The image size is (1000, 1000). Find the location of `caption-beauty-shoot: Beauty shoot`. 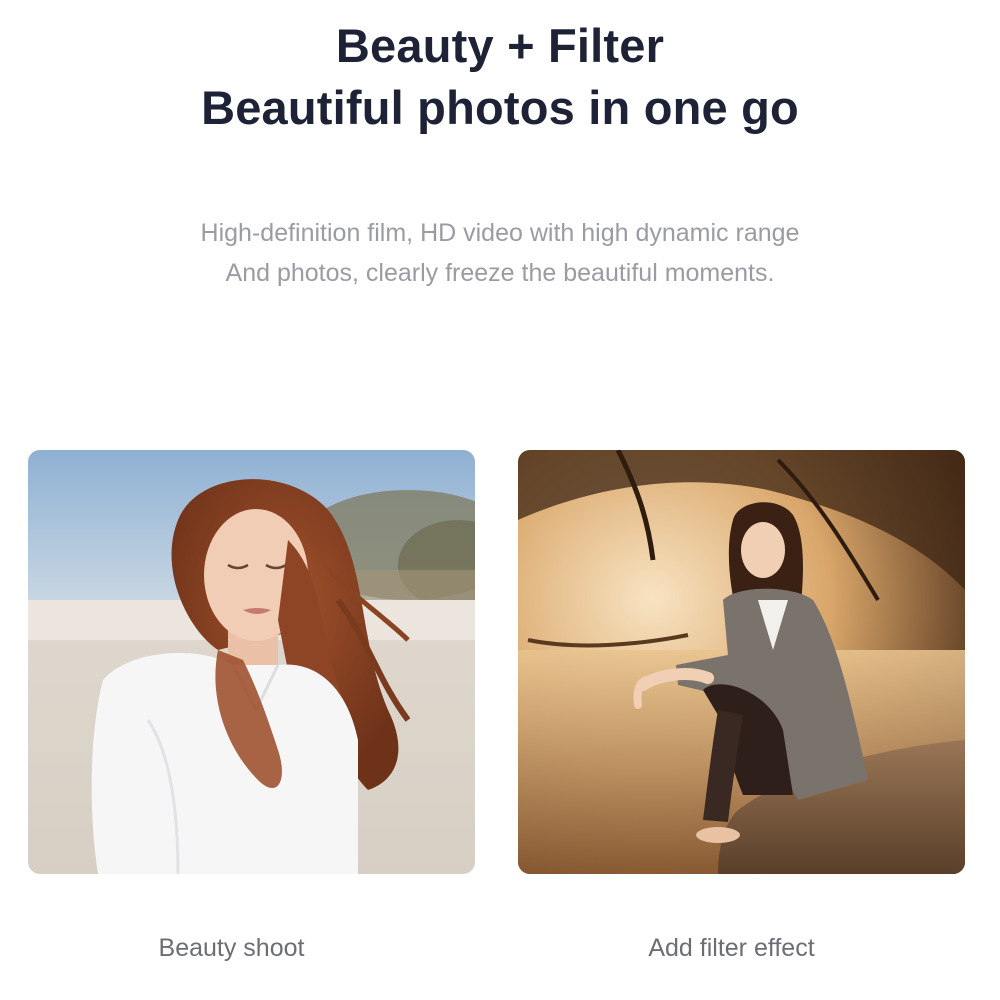

caption-beauty-shoot: Beauty shoot is located at coordinates (231, 948).